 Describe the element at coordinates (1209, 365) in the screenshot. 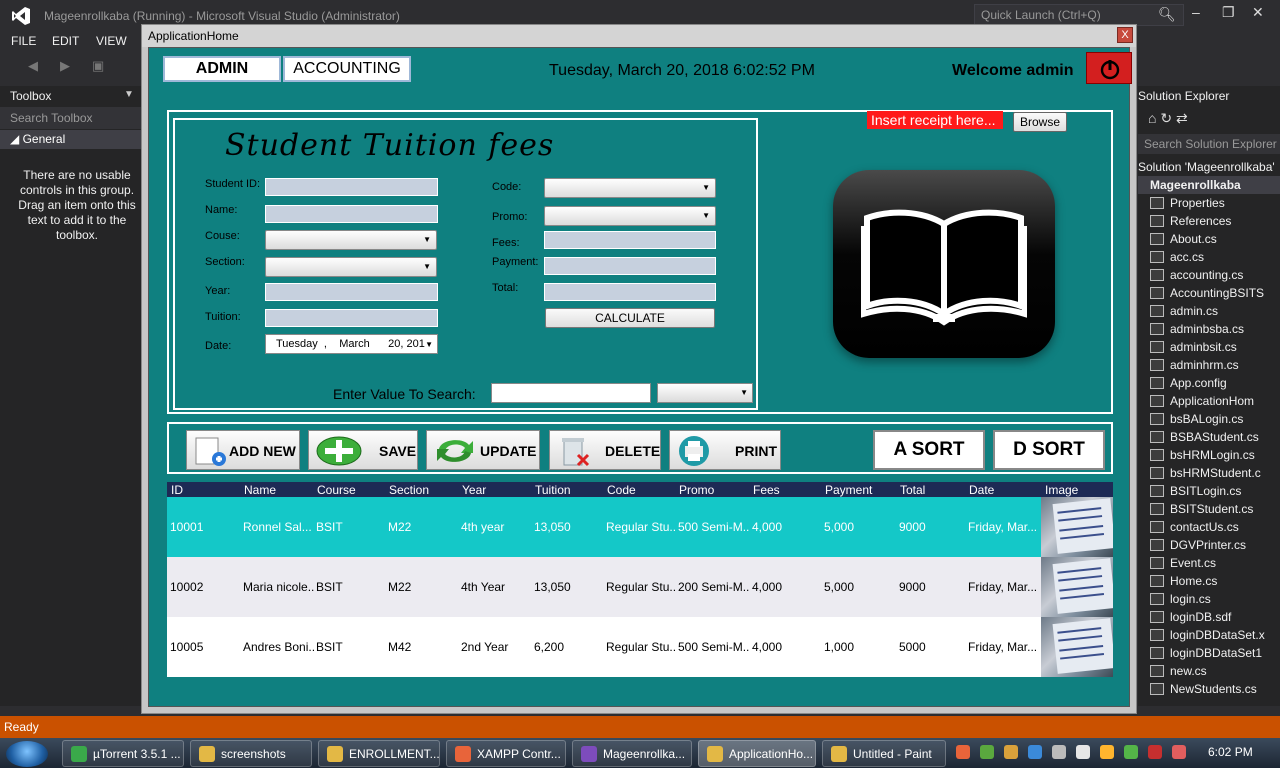

I see `solution-file-item: adminhrm.cs` at that location.